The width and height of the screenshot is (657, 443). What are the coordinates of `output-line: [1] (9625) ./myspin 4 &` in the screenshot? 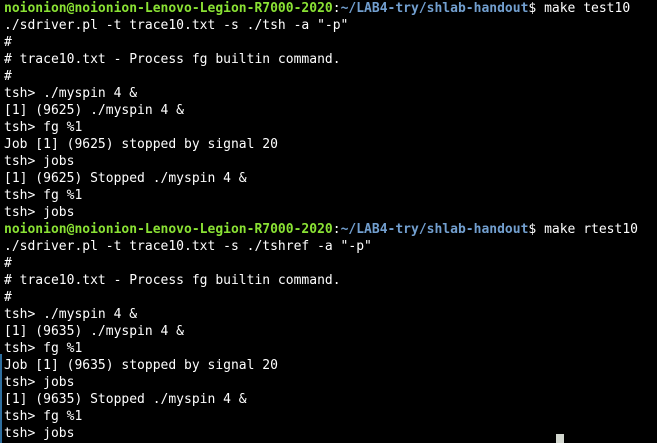 It's located at (94, 110).